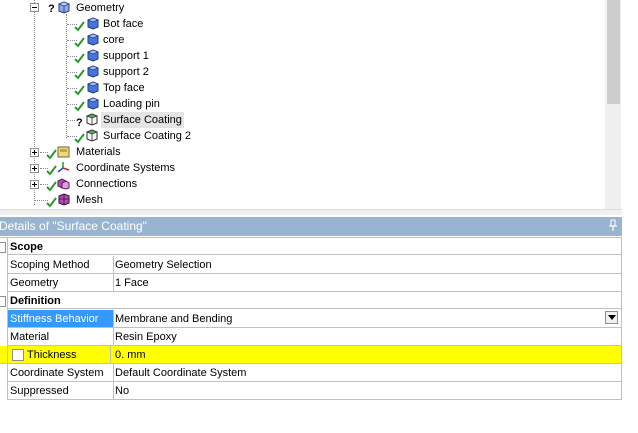 This screenshot has height=433, width=638. What do you see at coordinates (611, 317) in the screenshot?
I see `chevron-down-icon` at bounding box center [611, 317].